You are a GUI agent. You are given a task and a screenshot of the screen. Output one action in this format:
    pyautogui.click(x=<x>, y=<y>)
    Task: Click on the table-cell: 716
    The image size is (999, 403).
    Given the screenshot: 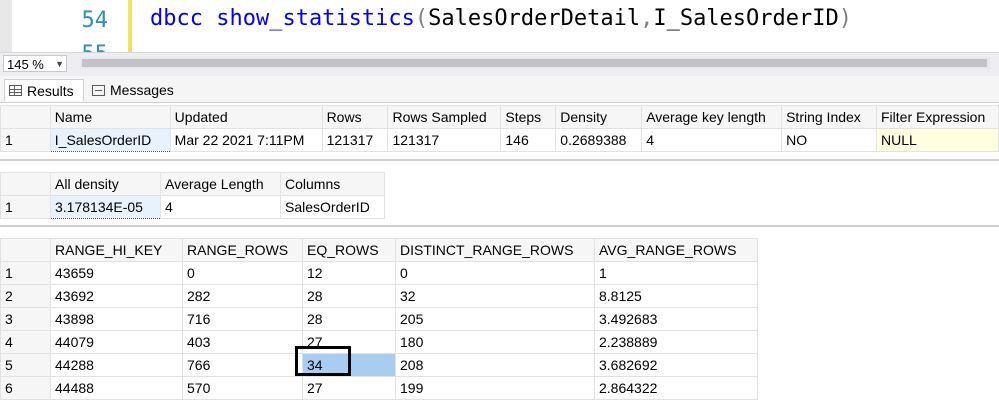 What is the action you would take?
    pyautogui.click(x=242, y=319)
    